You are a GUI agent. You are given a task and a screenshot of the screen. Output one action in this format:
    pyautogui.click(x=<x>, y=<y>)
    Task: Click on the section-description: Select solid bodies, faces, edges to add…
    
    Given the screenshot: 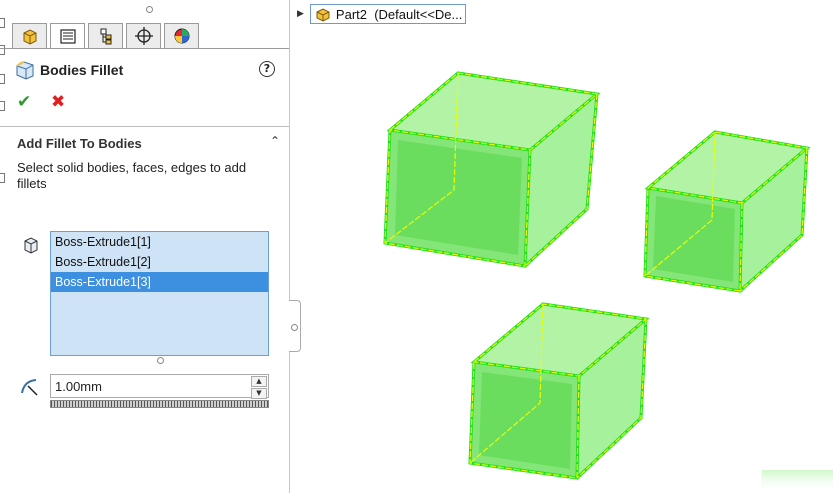 What is the action you would take?
    pyautogui.click(x=132, y=175)
    